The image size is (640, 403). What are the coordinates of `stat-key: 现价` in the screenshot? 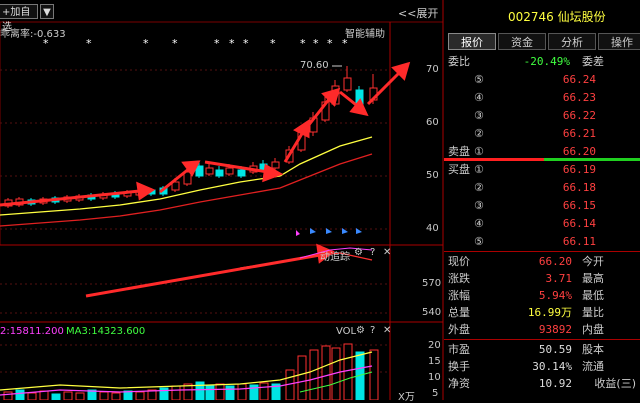 It's located at (459, 261).